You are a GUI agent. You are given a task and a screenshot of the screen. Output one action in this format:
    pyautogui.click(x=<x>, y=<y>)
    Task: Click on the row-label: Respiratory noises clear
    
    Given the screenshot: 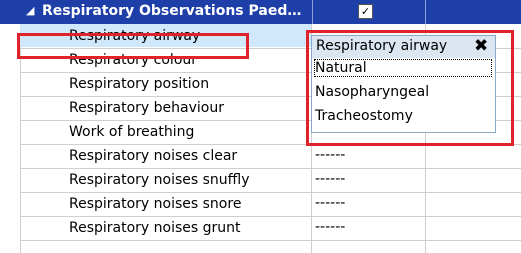 What is the action you would take?
    pyautogui.click(x=153, y=156)
    